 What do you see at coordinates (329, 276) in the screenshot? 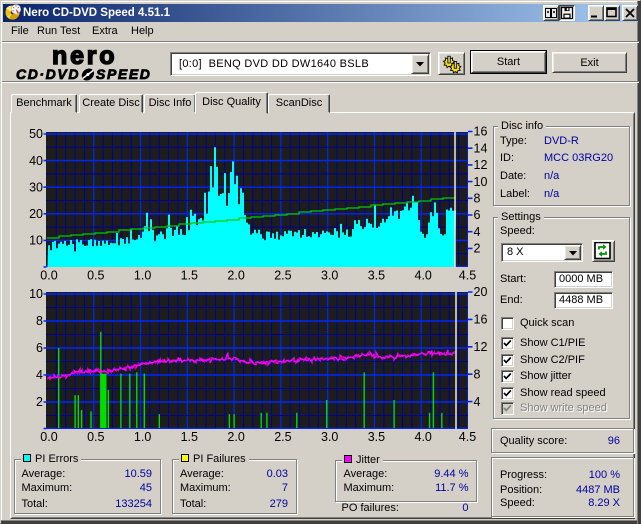
I see `svg-text: 3.0` at bounding box center [329, 276].